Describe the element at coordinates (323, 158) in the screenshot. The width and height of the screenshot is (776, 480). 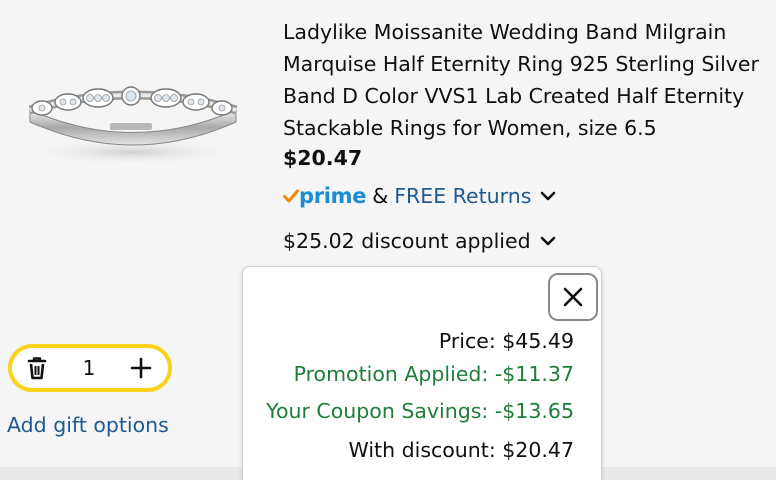
I see `product-price: $20.47` at that location.